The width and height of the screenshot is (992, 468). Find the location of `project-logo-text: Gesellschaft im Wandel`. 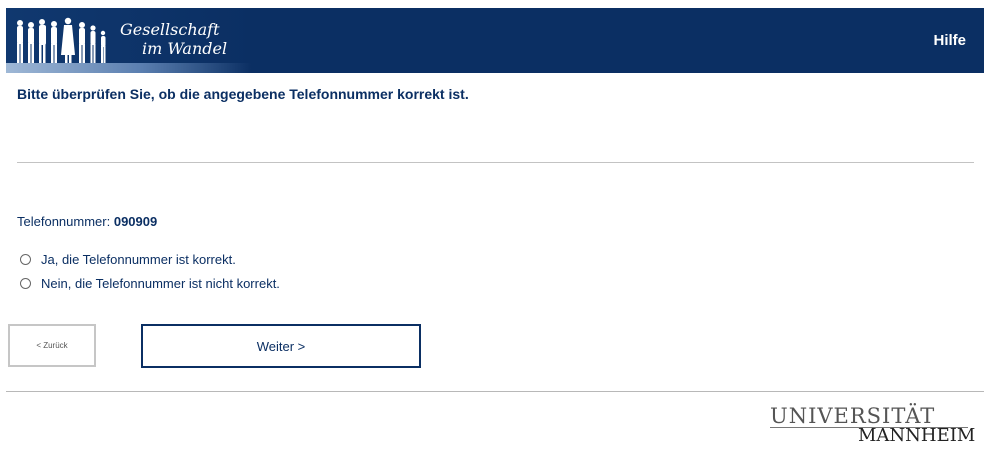

project-logo-text: Gesellschaft im Wandel is located at coordinates (171, 39).